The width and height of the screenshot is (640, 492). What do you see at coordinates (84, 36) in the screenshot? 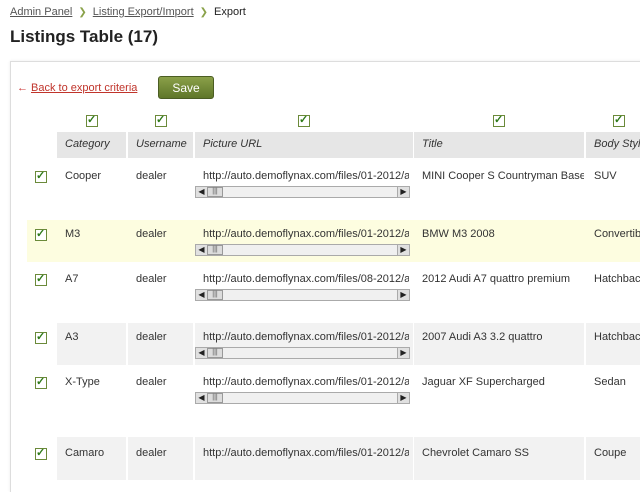
I see `page-title: Listings Table (17)` at bounding box center [84, 36].